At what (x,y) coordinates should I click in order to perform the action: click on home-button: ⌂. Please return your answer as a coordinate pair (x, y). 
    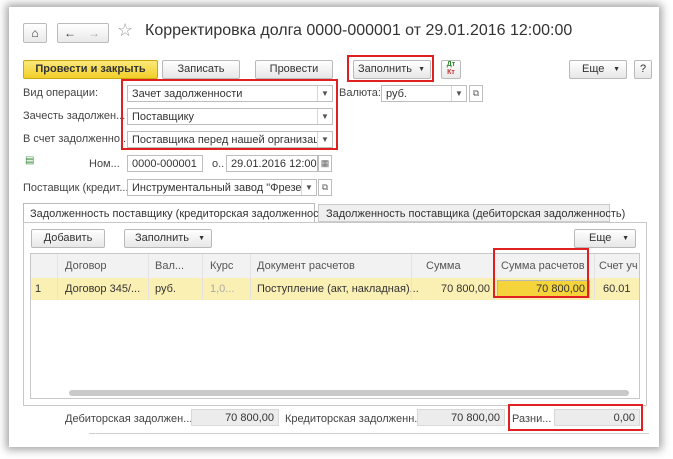
    Looking at the image, I should click on (35, 33).